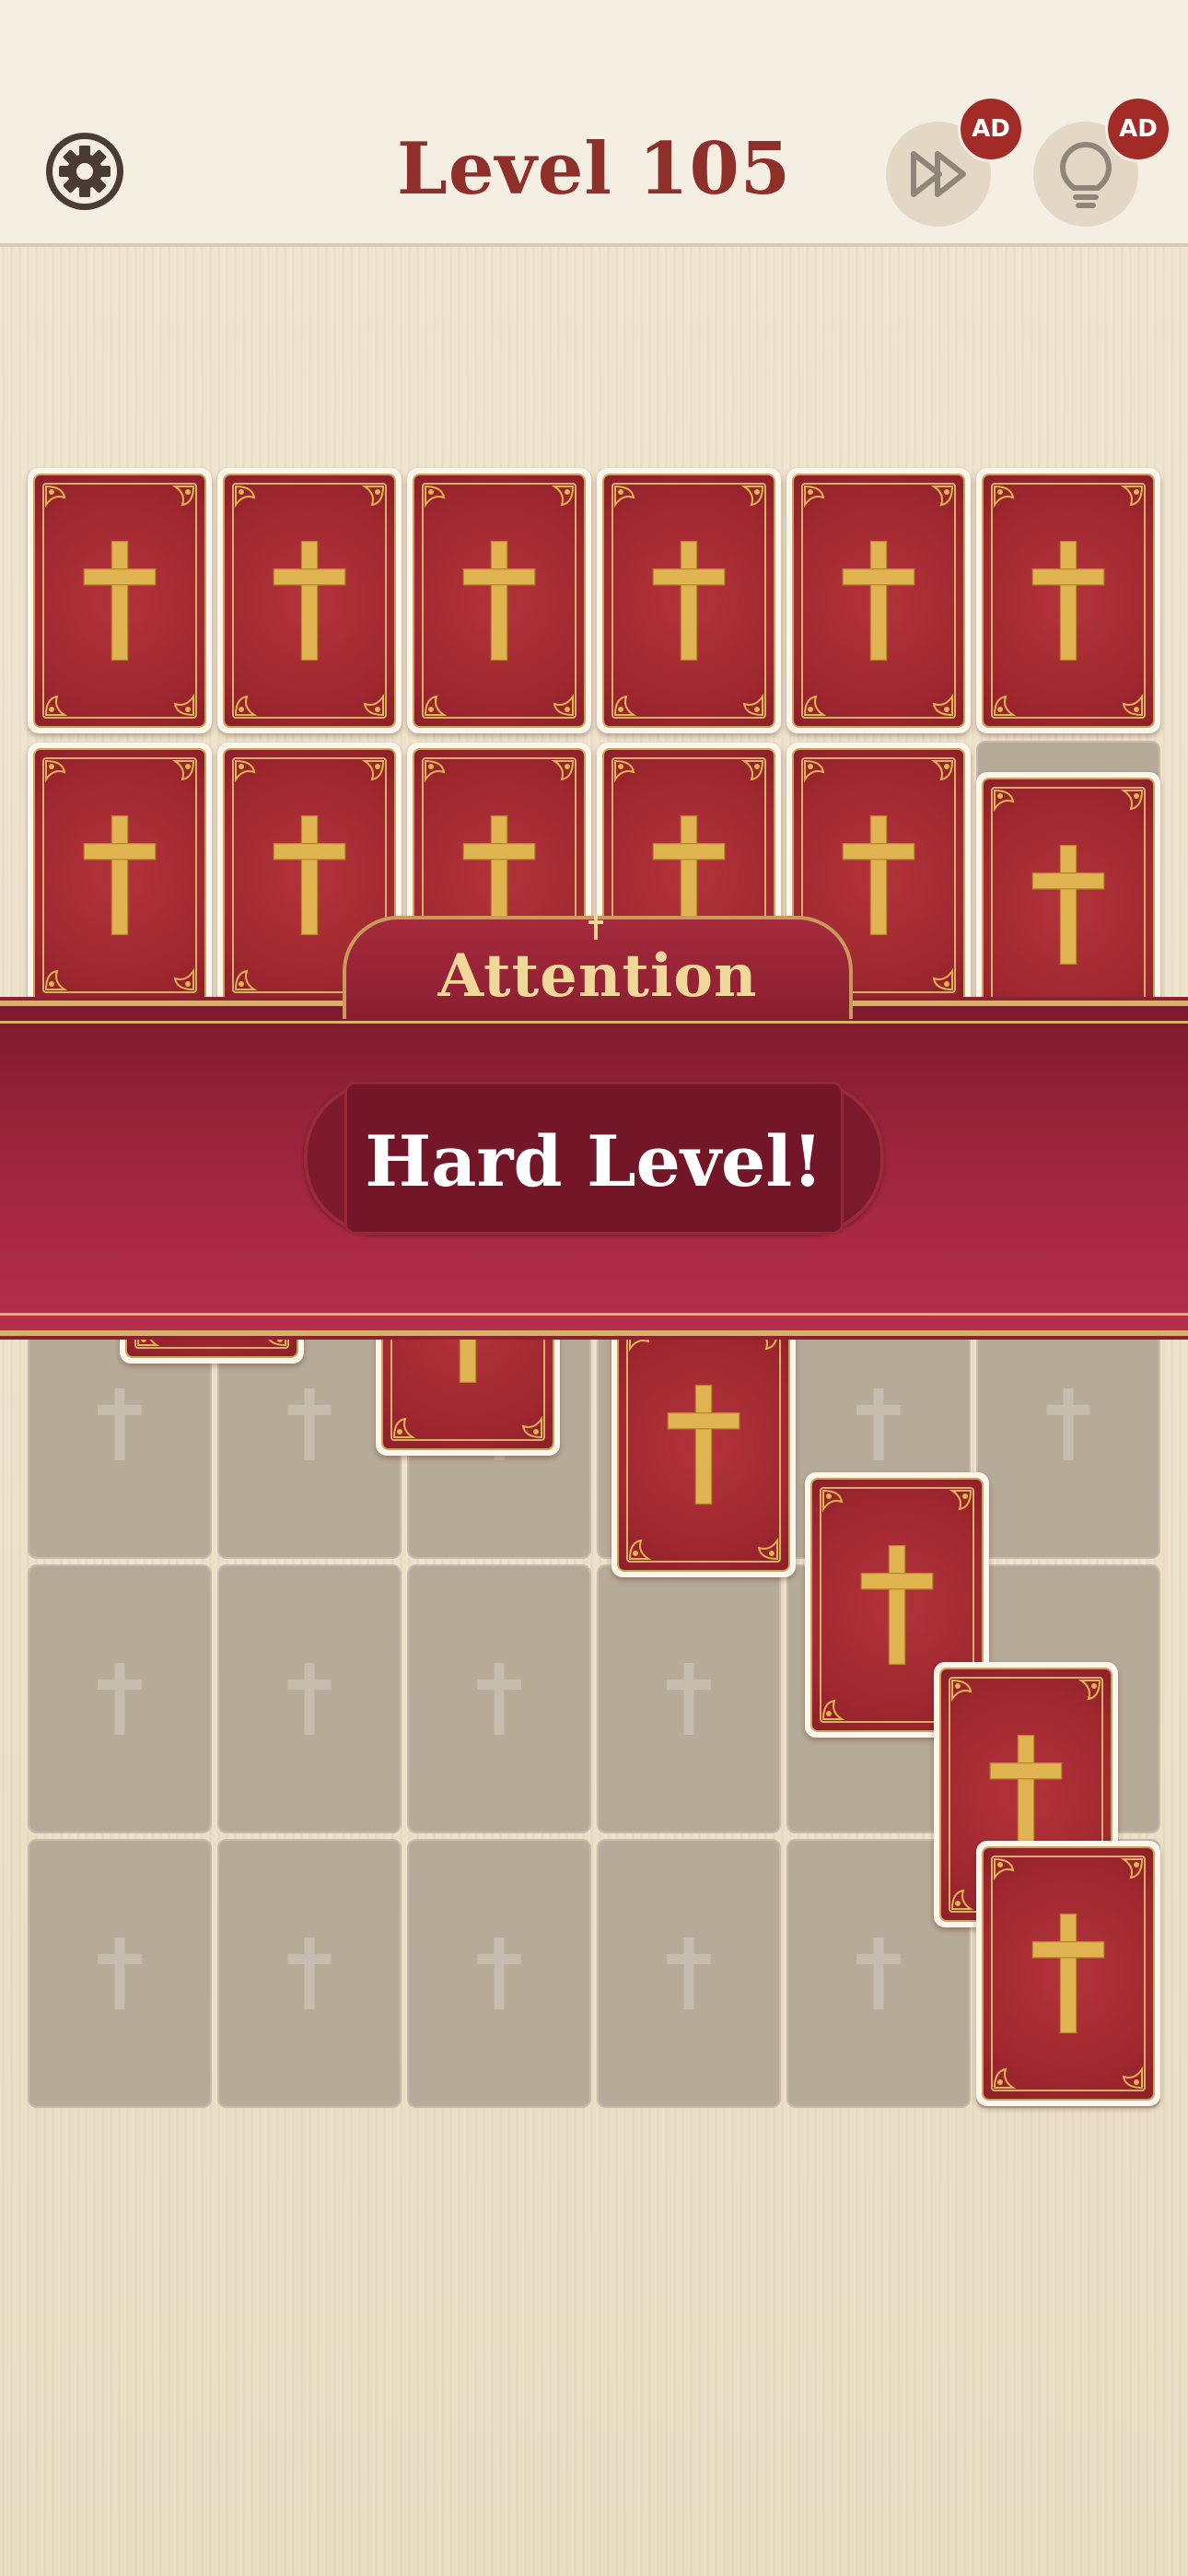 This screenshot has height=2576, width=1188. I want to click on message-plate: Hard Level!, so click(594, 1158).